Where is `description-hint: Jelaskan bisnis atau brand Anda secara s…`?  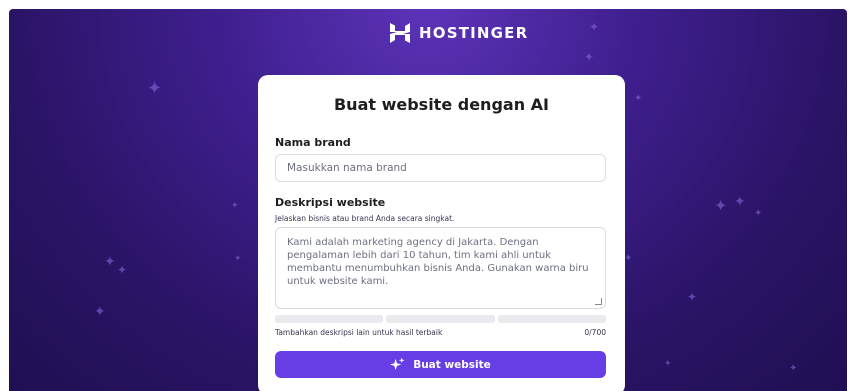 description-hint: Jelaskan bisnis atau brand Anda secara s… is located at coordinates (365, 218).